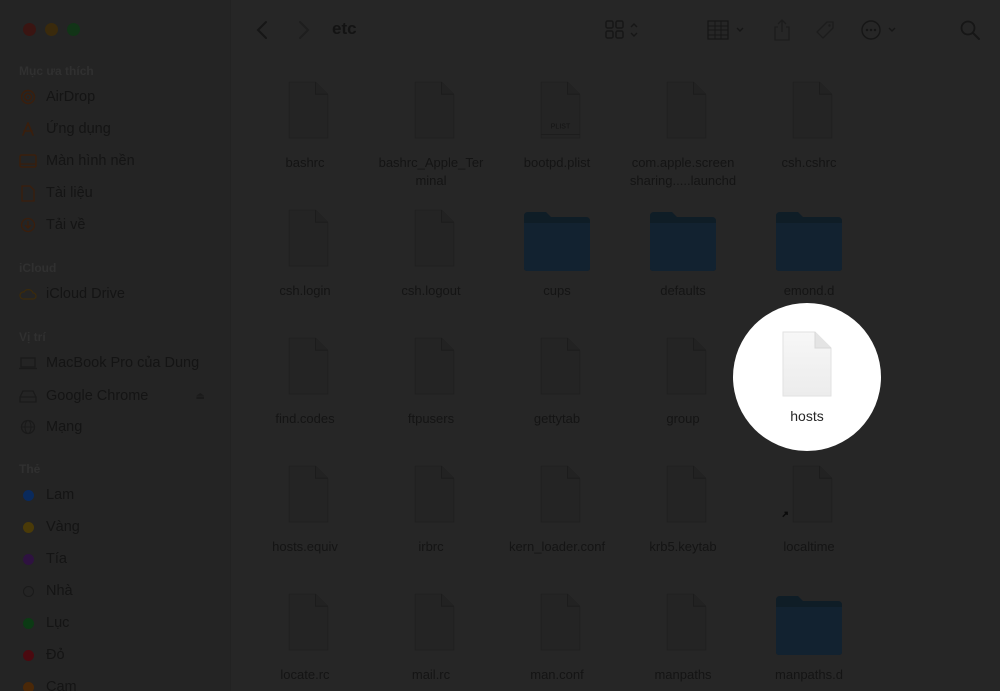  I want to click on sidebar-tag-orange: Cam, so click(119, 683).